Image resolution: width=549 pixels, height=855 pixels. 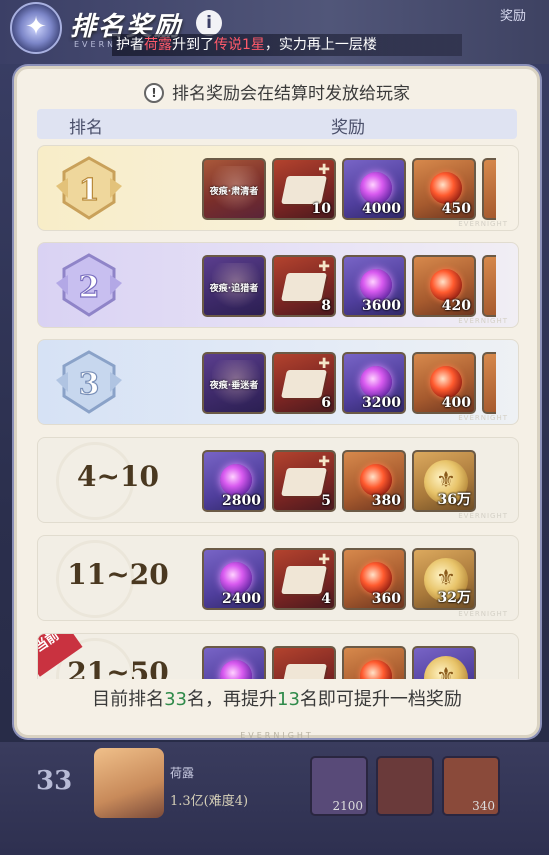 I want to click on rank-1-medal-icon: 1, so click(x=89, y=188).